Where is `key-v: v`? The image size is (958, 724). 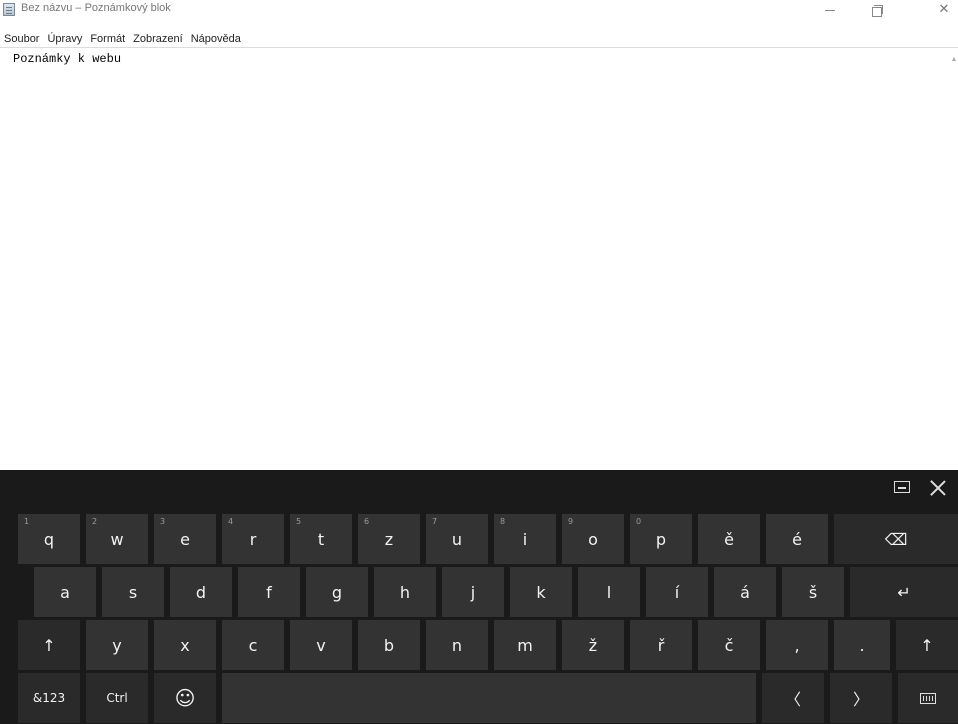 key-v: v is located at coordinates (321, 645).